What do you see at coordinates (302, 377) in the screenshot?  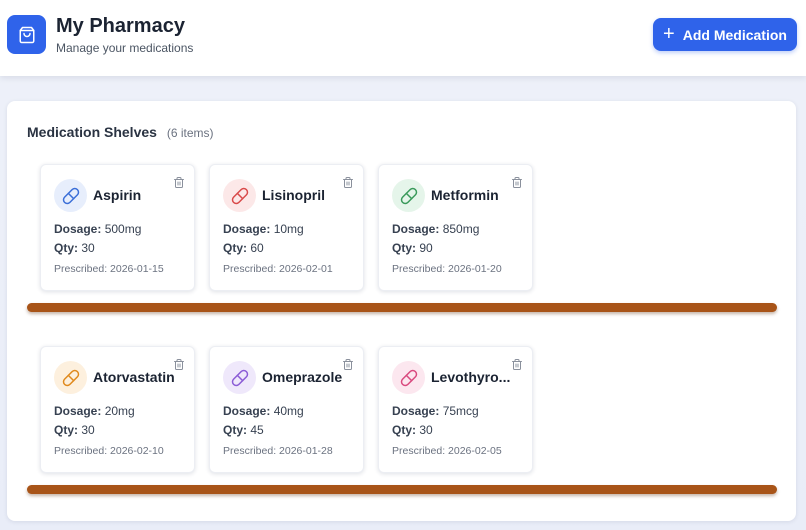 I see `medication-name: Omeprazole` at bounding box center [302, 377].